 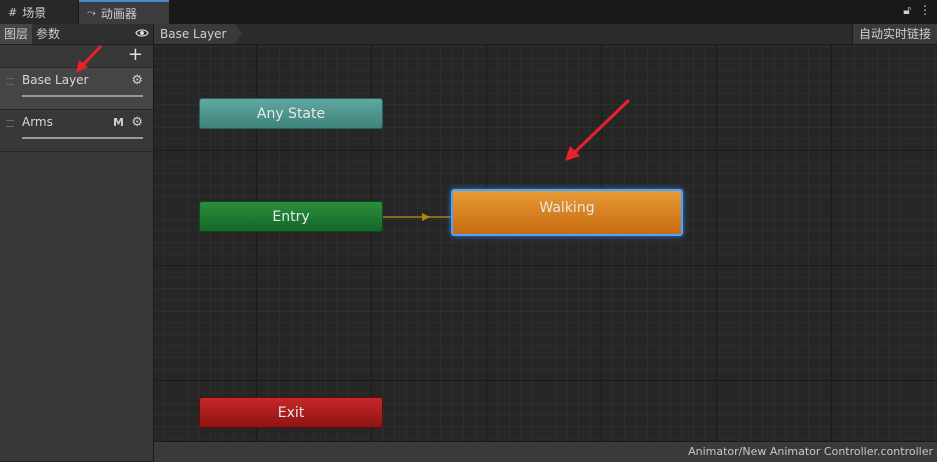 I want to click on window-controls: 🔓︎ ⋮, so click(x=917, y=10).